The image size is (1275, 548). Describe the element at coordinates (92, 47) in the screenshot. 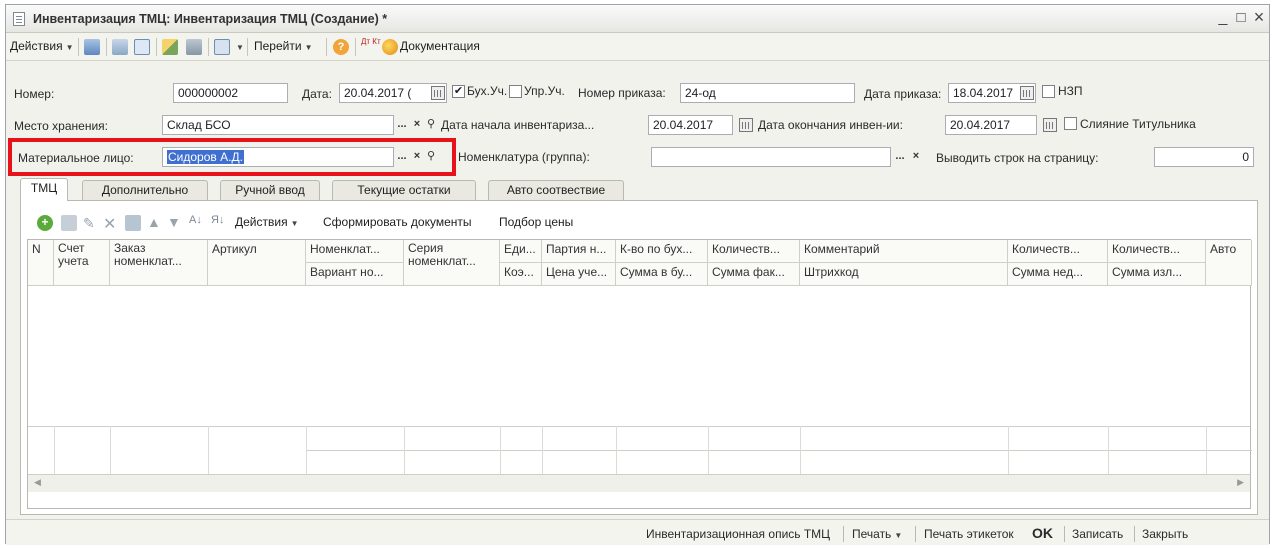

I see `save-post-icon` at that location.